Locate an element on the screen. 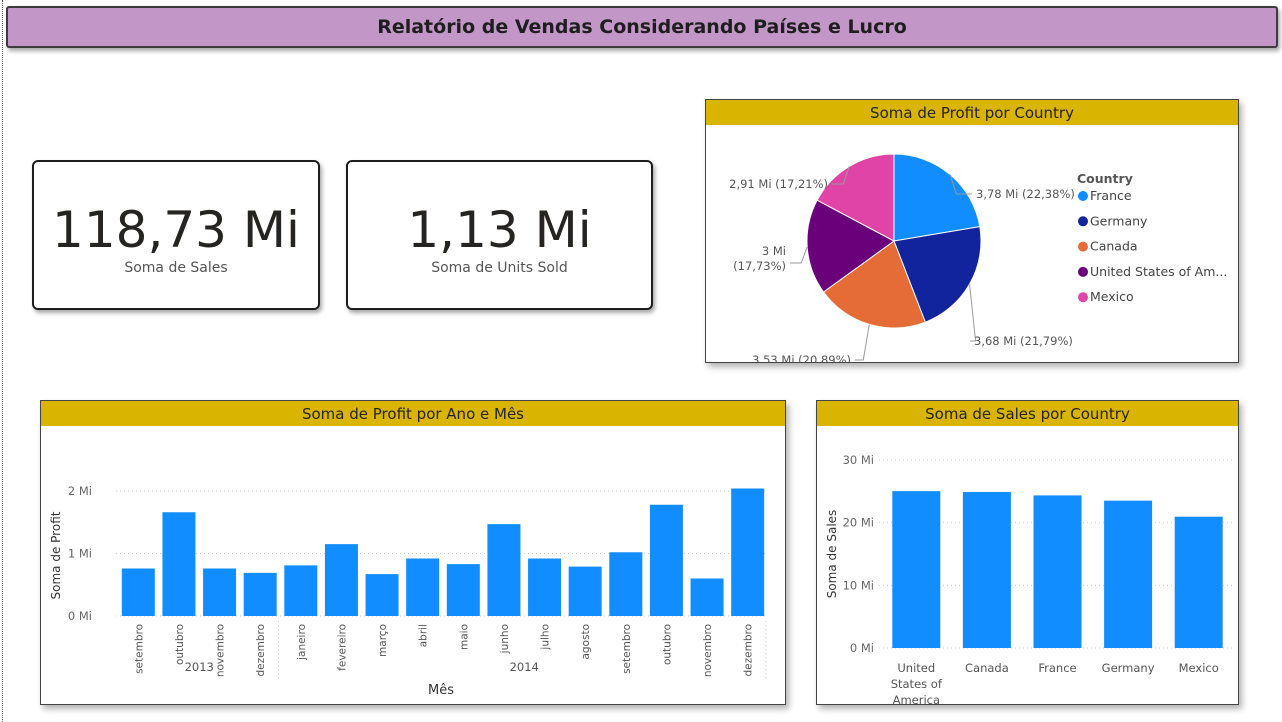 The image size is (1282, 722). pie-data-label: 3,78 Mi (22,38%) is located at coordinates (1025, 194).